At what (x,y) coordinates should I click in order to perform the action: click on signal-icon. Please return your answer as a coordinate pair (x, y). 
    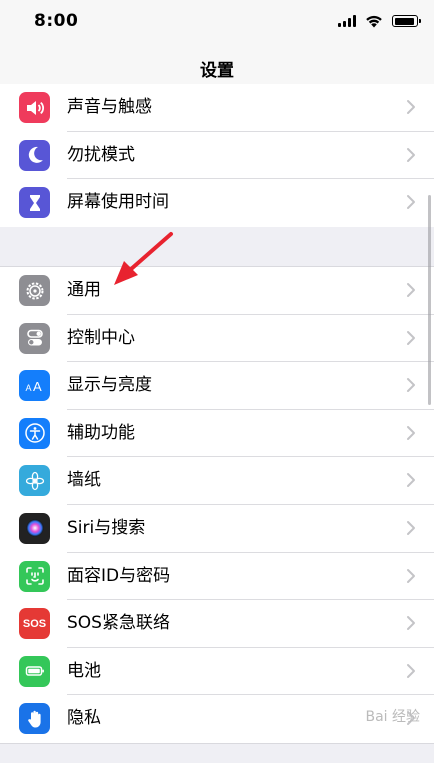
    Looking at the image, I should click on (347, 21).